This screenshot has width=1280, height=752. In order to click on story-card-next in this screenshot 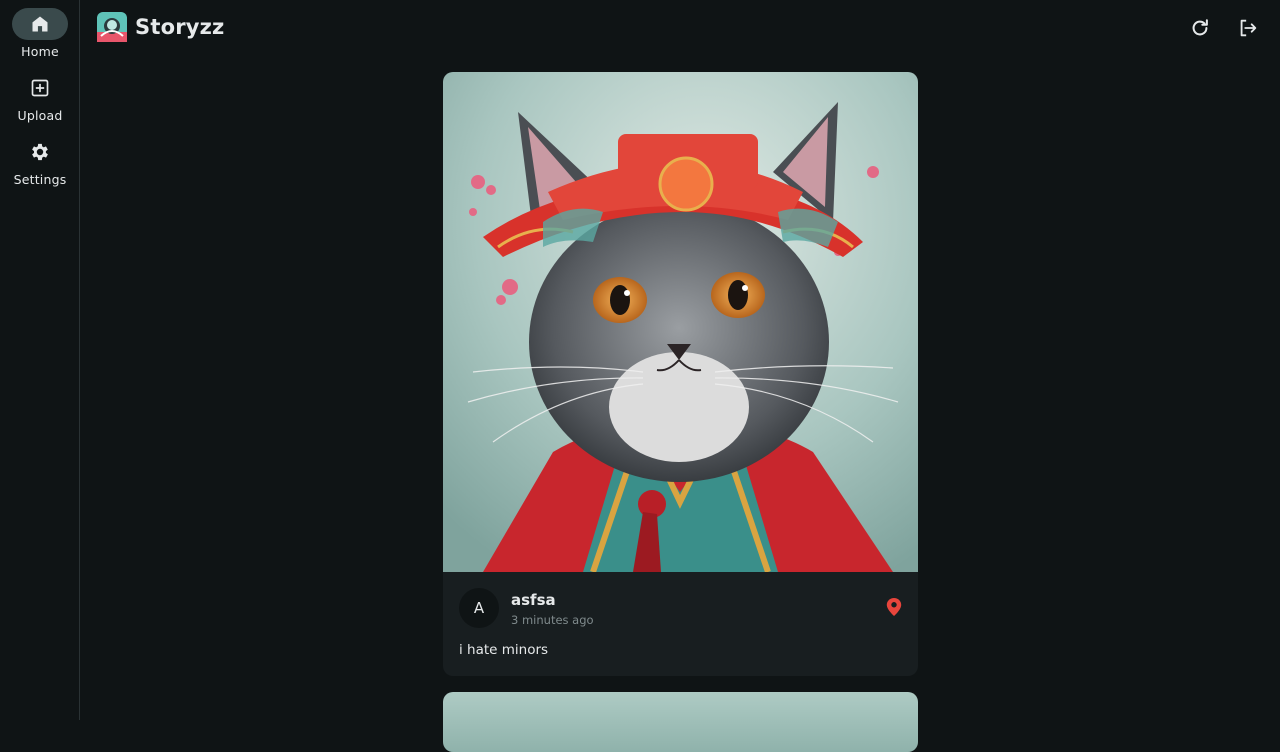, I will do `click(680, 722)`.